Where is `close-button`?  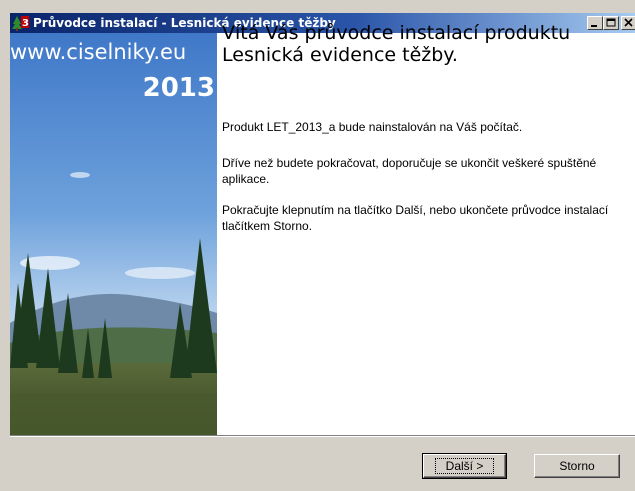 close-button is located at coordinates (628, 23).